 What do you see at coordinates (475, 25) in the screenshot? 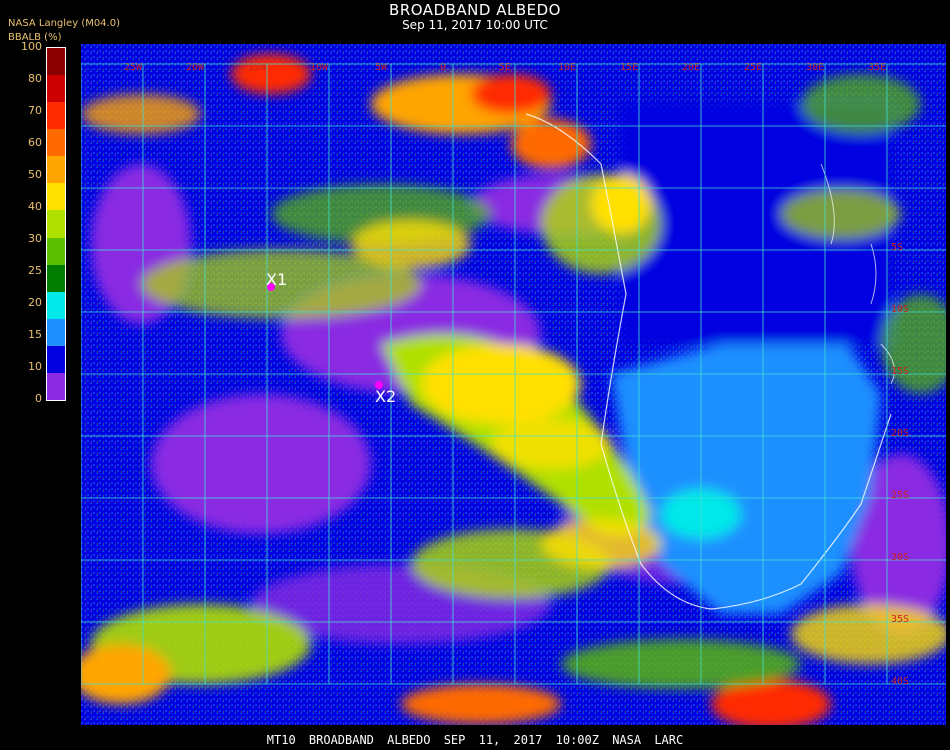
I see `map-timestamp: Sep 11, 2017 10:00 UTC` at bounding box center [475, 25].